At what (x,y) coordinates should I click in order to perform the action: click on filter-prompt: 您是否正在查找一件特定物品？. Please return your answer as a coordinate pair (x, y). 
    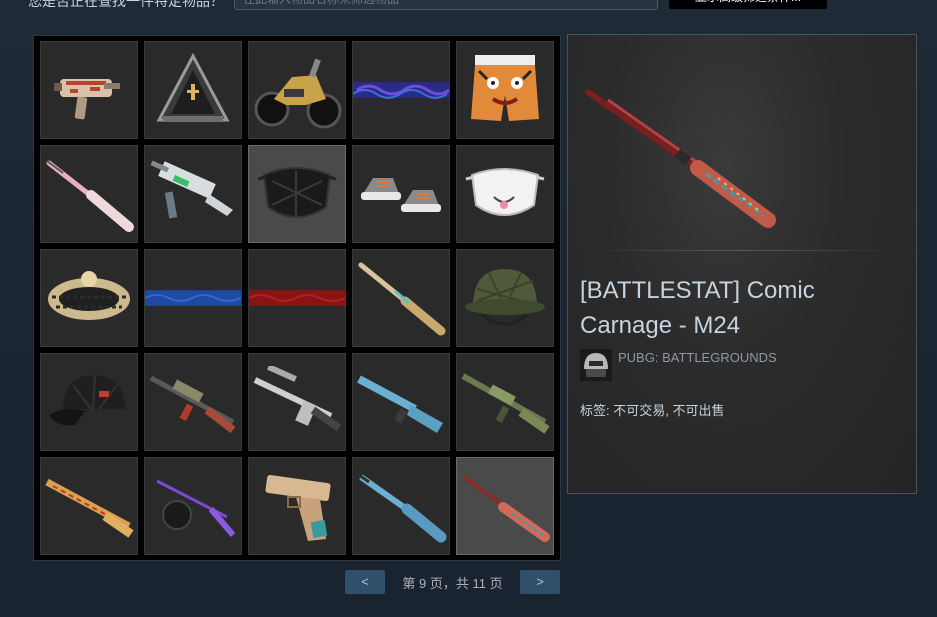
    Looking at the image, I should click on (126, 4).